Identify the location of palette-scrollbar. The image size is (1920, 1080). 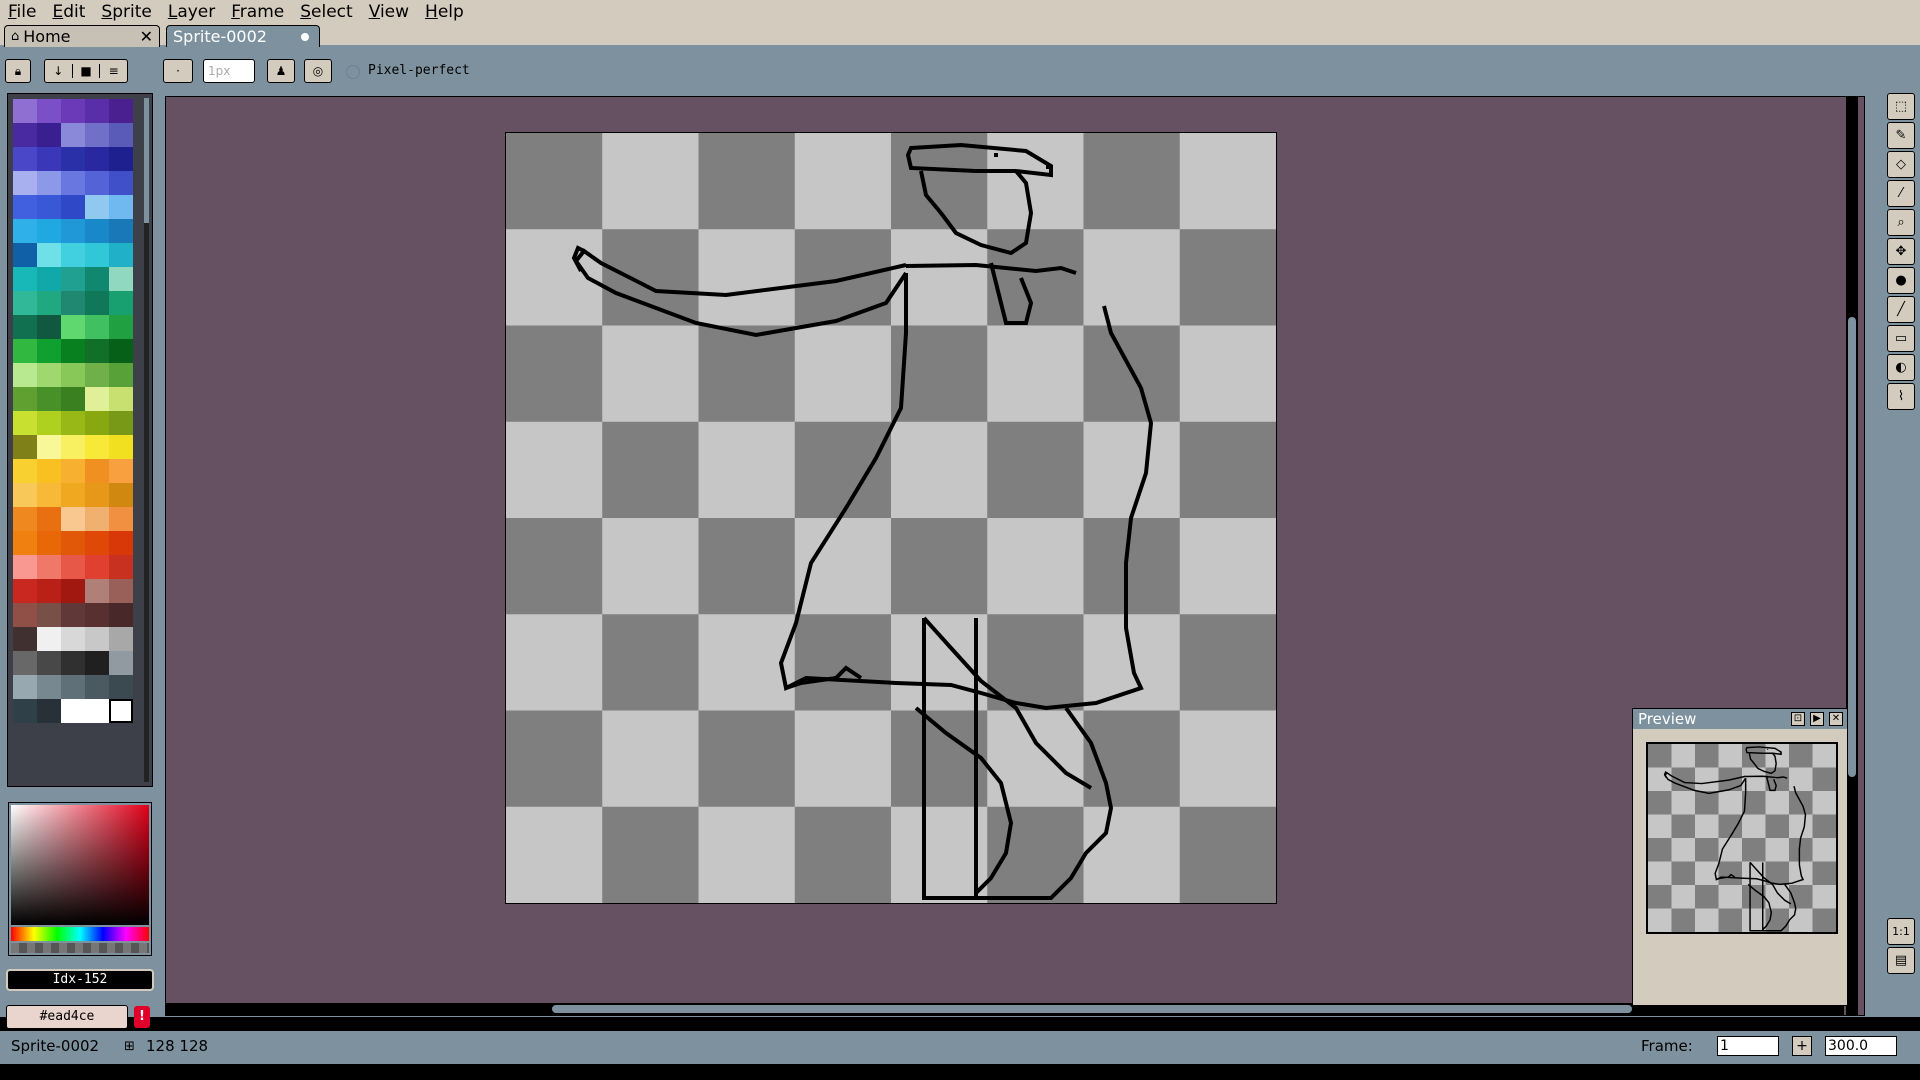
(146, 440).